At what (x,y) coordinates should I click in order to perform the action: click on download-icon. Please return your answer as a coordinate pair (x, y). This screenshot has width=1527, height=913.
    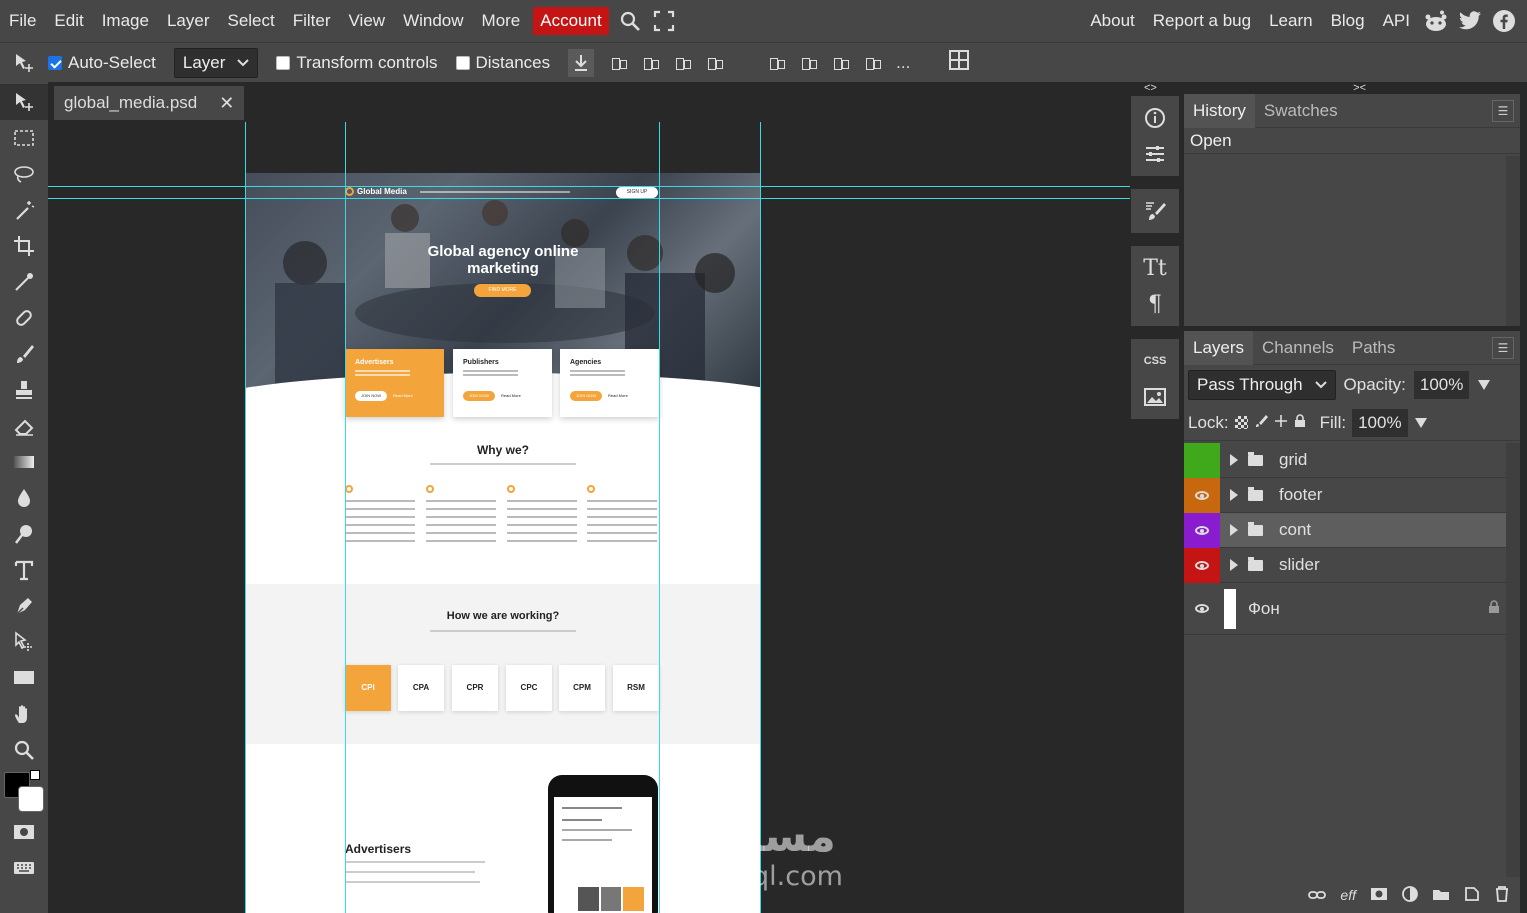
    Looking at the image, I should click on (581, 62).